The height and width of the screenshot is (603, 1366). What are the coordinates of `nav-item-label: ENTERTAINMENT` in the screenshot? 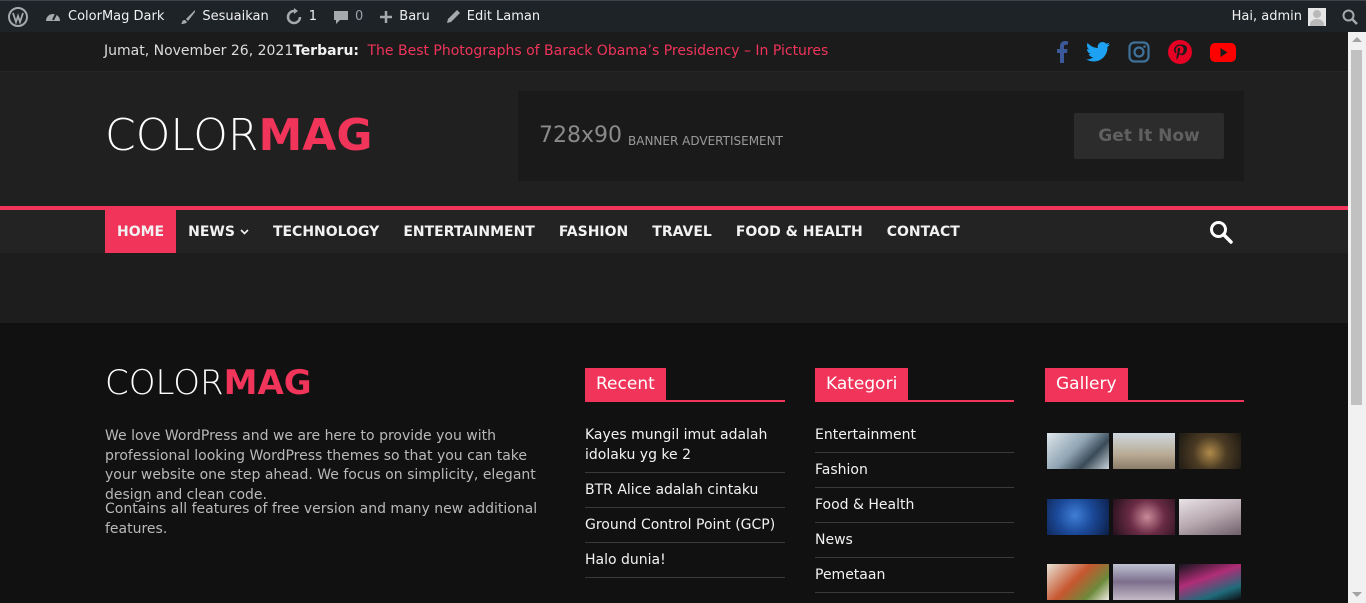 It's located at (469, 231).